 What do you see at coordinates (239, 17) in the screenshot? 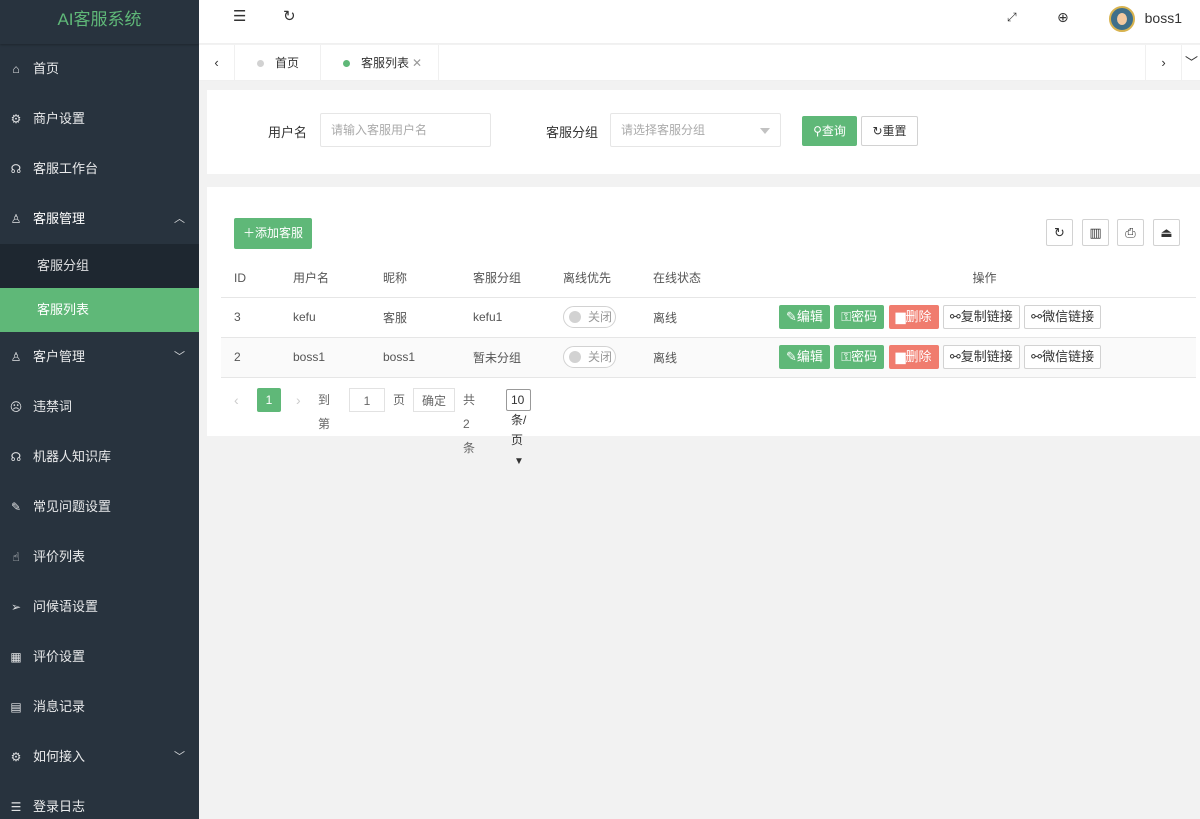
I see `menu-toggle-icon: ☰` at bounding box center [239, 17].